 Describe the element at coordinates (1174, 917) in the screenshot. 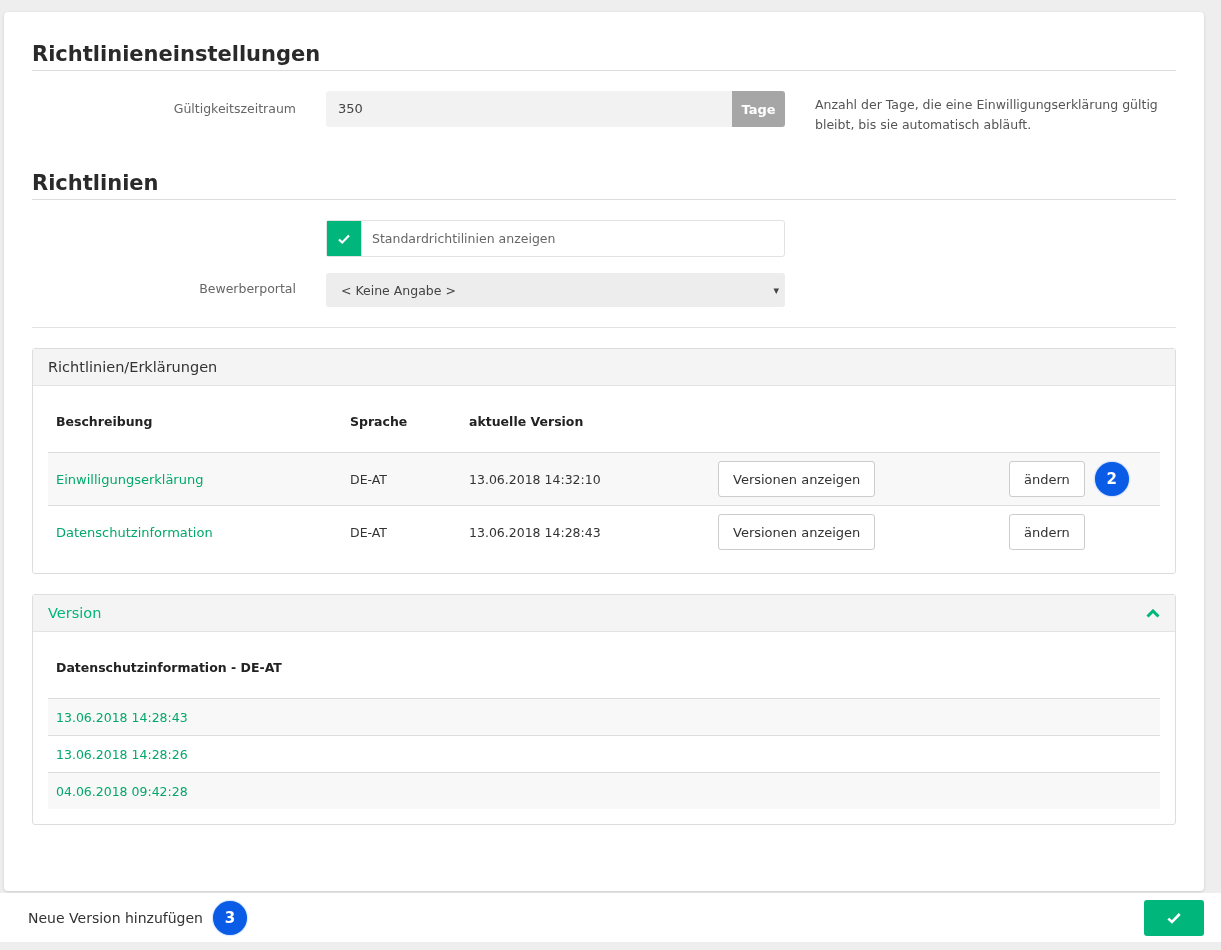

I see `confirm-button` at that location.